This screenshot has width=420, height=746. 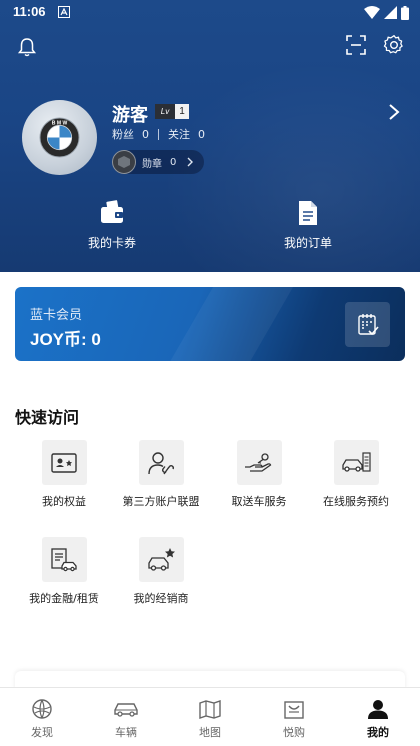 I want to click on map-icon, so click(x=210, y=709).